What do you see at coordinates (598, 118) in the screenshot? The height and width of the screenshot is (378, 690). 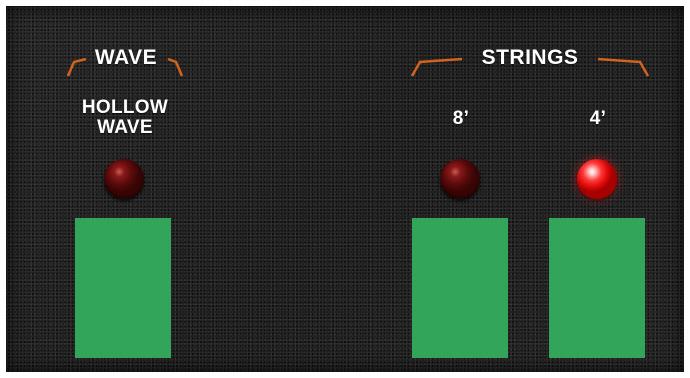 I see `strings-4ft-label: 4’` at bounding box center [598, 118].